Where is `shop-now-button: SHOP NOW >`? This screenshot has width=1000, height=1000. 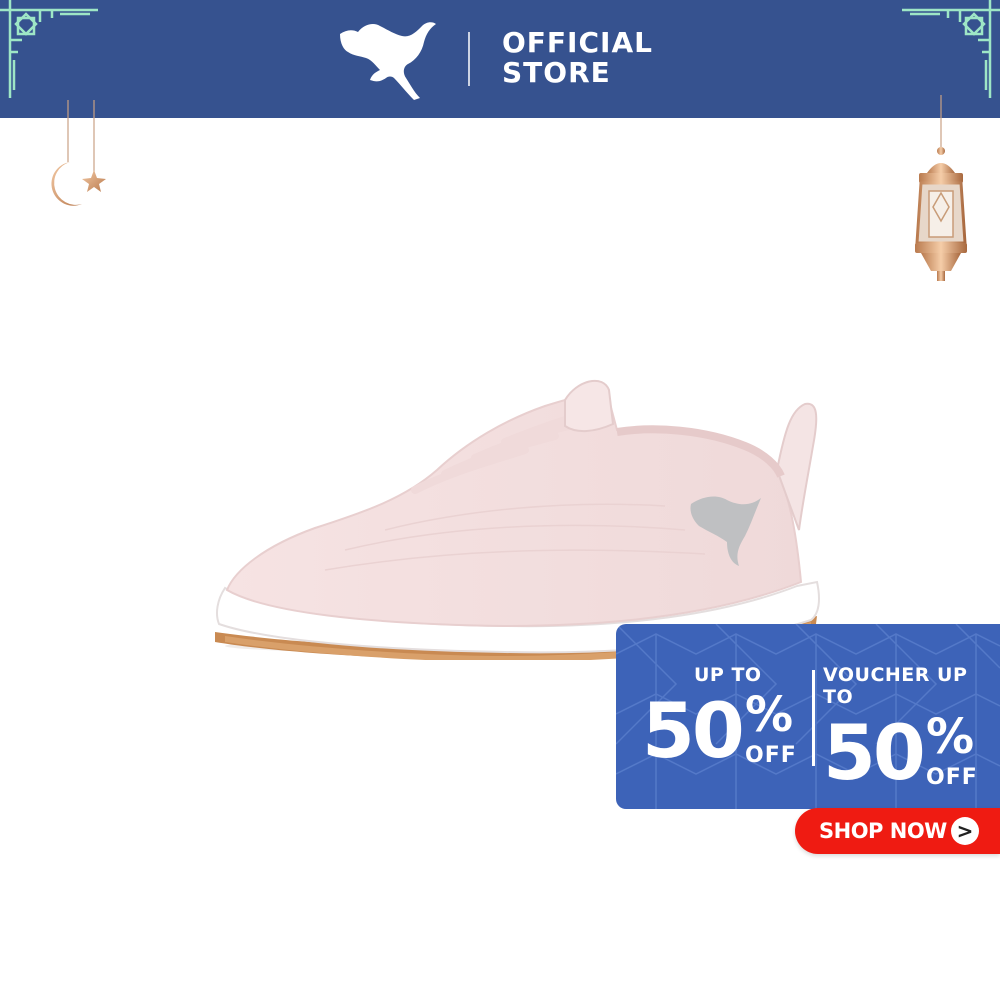 shop-now-button: SHOP NOW > is located at coordinates (897, 831).